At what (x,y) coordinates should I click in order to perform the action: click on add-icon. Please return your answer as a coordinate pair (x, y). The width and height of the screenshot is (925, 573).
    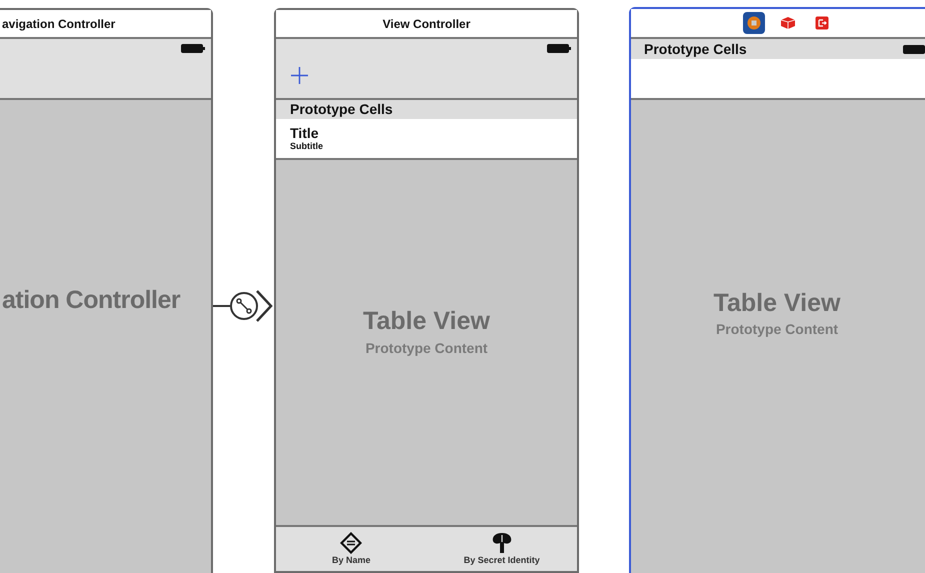
    Looking at the image, I should click on (299, 75).